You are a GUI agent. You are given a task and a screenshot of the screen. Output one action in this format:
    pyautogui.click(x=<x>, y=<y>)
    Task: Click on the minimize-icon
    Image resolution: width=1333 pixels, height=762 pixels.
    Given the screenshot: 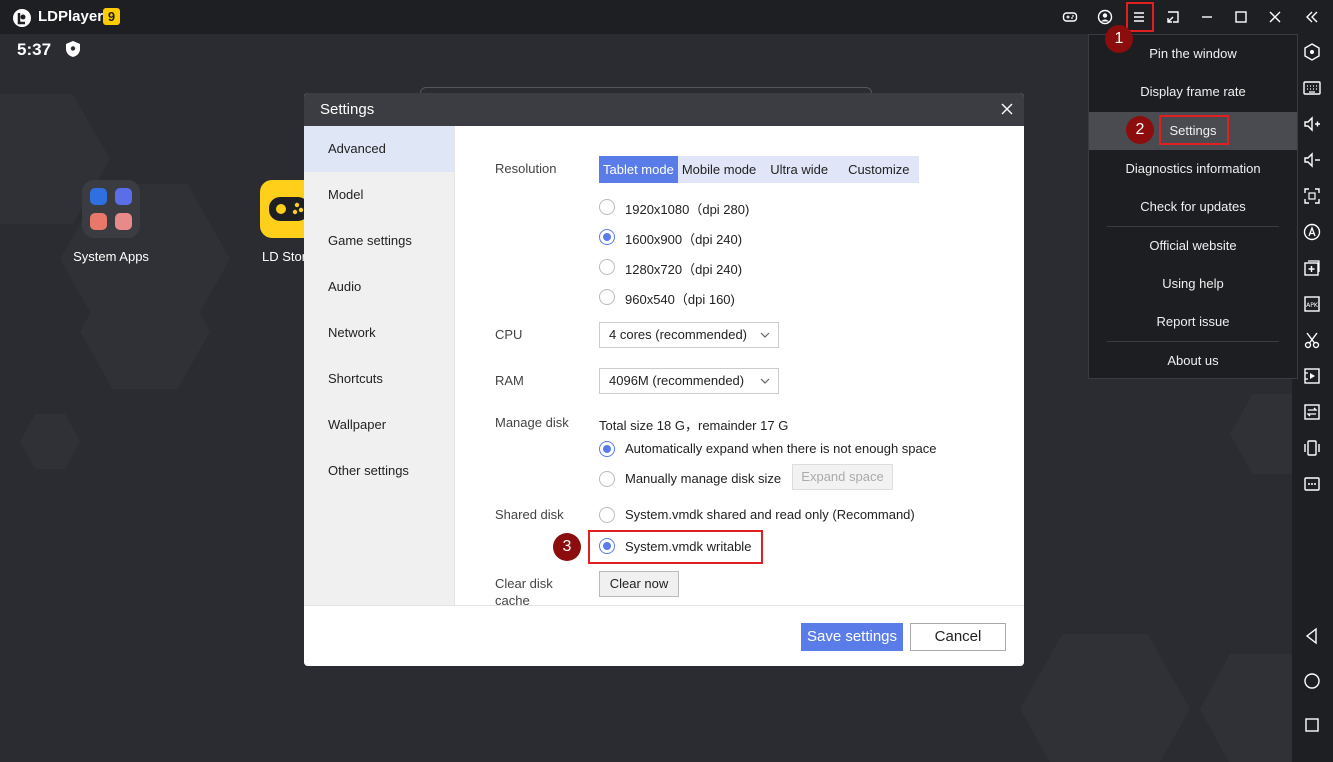 What is the action you would take?
    pyautogui.click(x=1207, y=17)
    